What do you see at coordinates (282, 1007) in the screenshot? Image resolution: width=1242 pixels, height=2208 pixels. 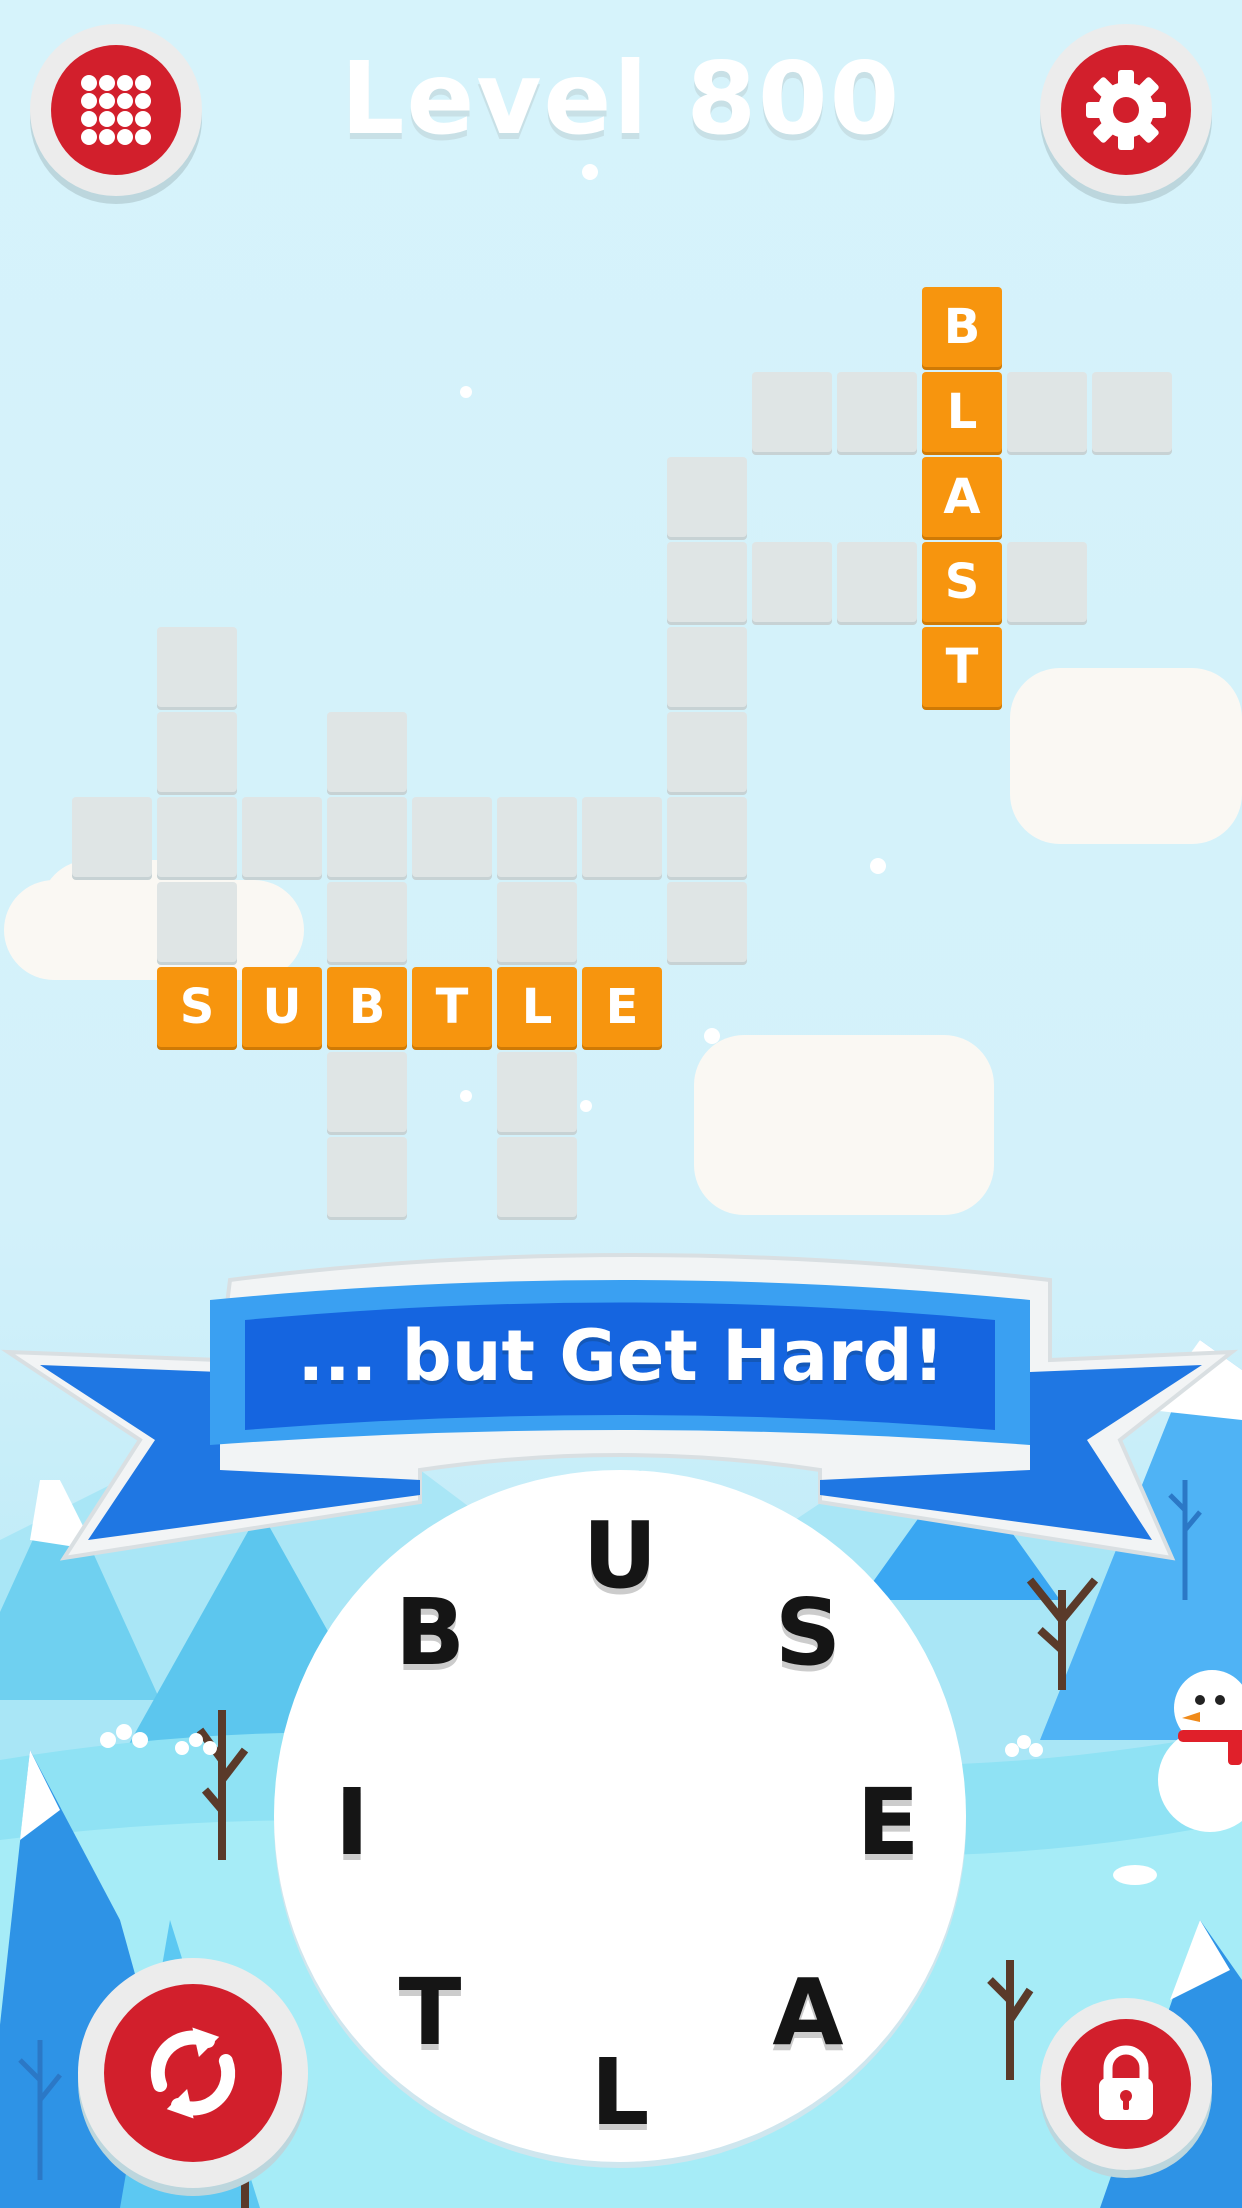 I see `letter-cell: U` at bounding box center [282, 1007].